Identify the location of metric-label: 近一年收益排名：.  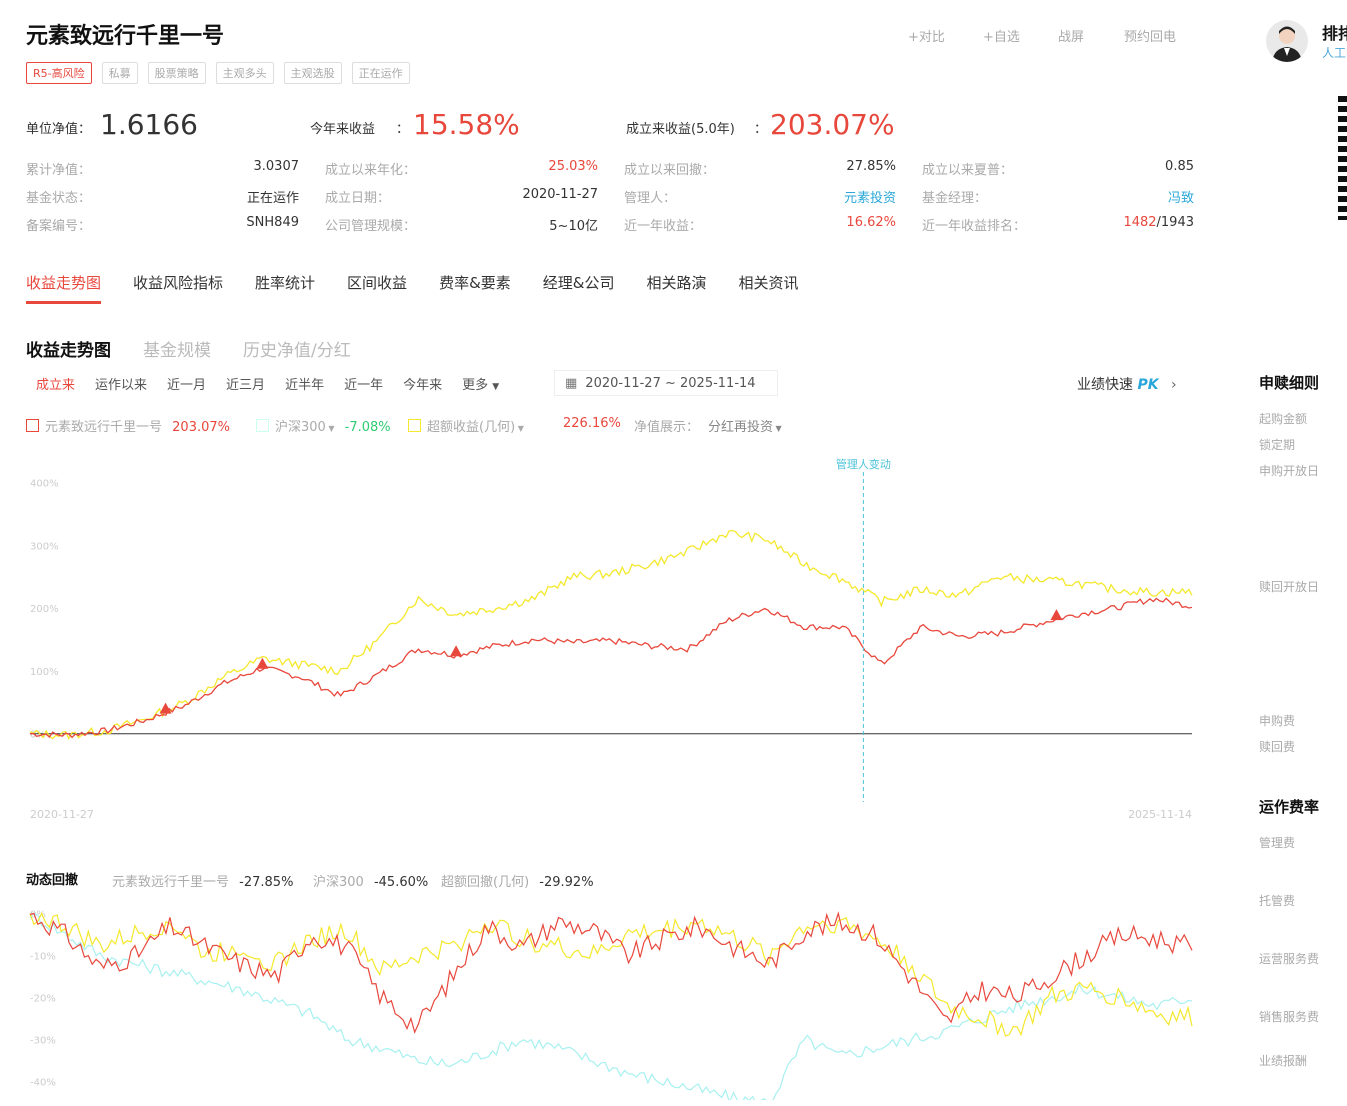
(974, 226).